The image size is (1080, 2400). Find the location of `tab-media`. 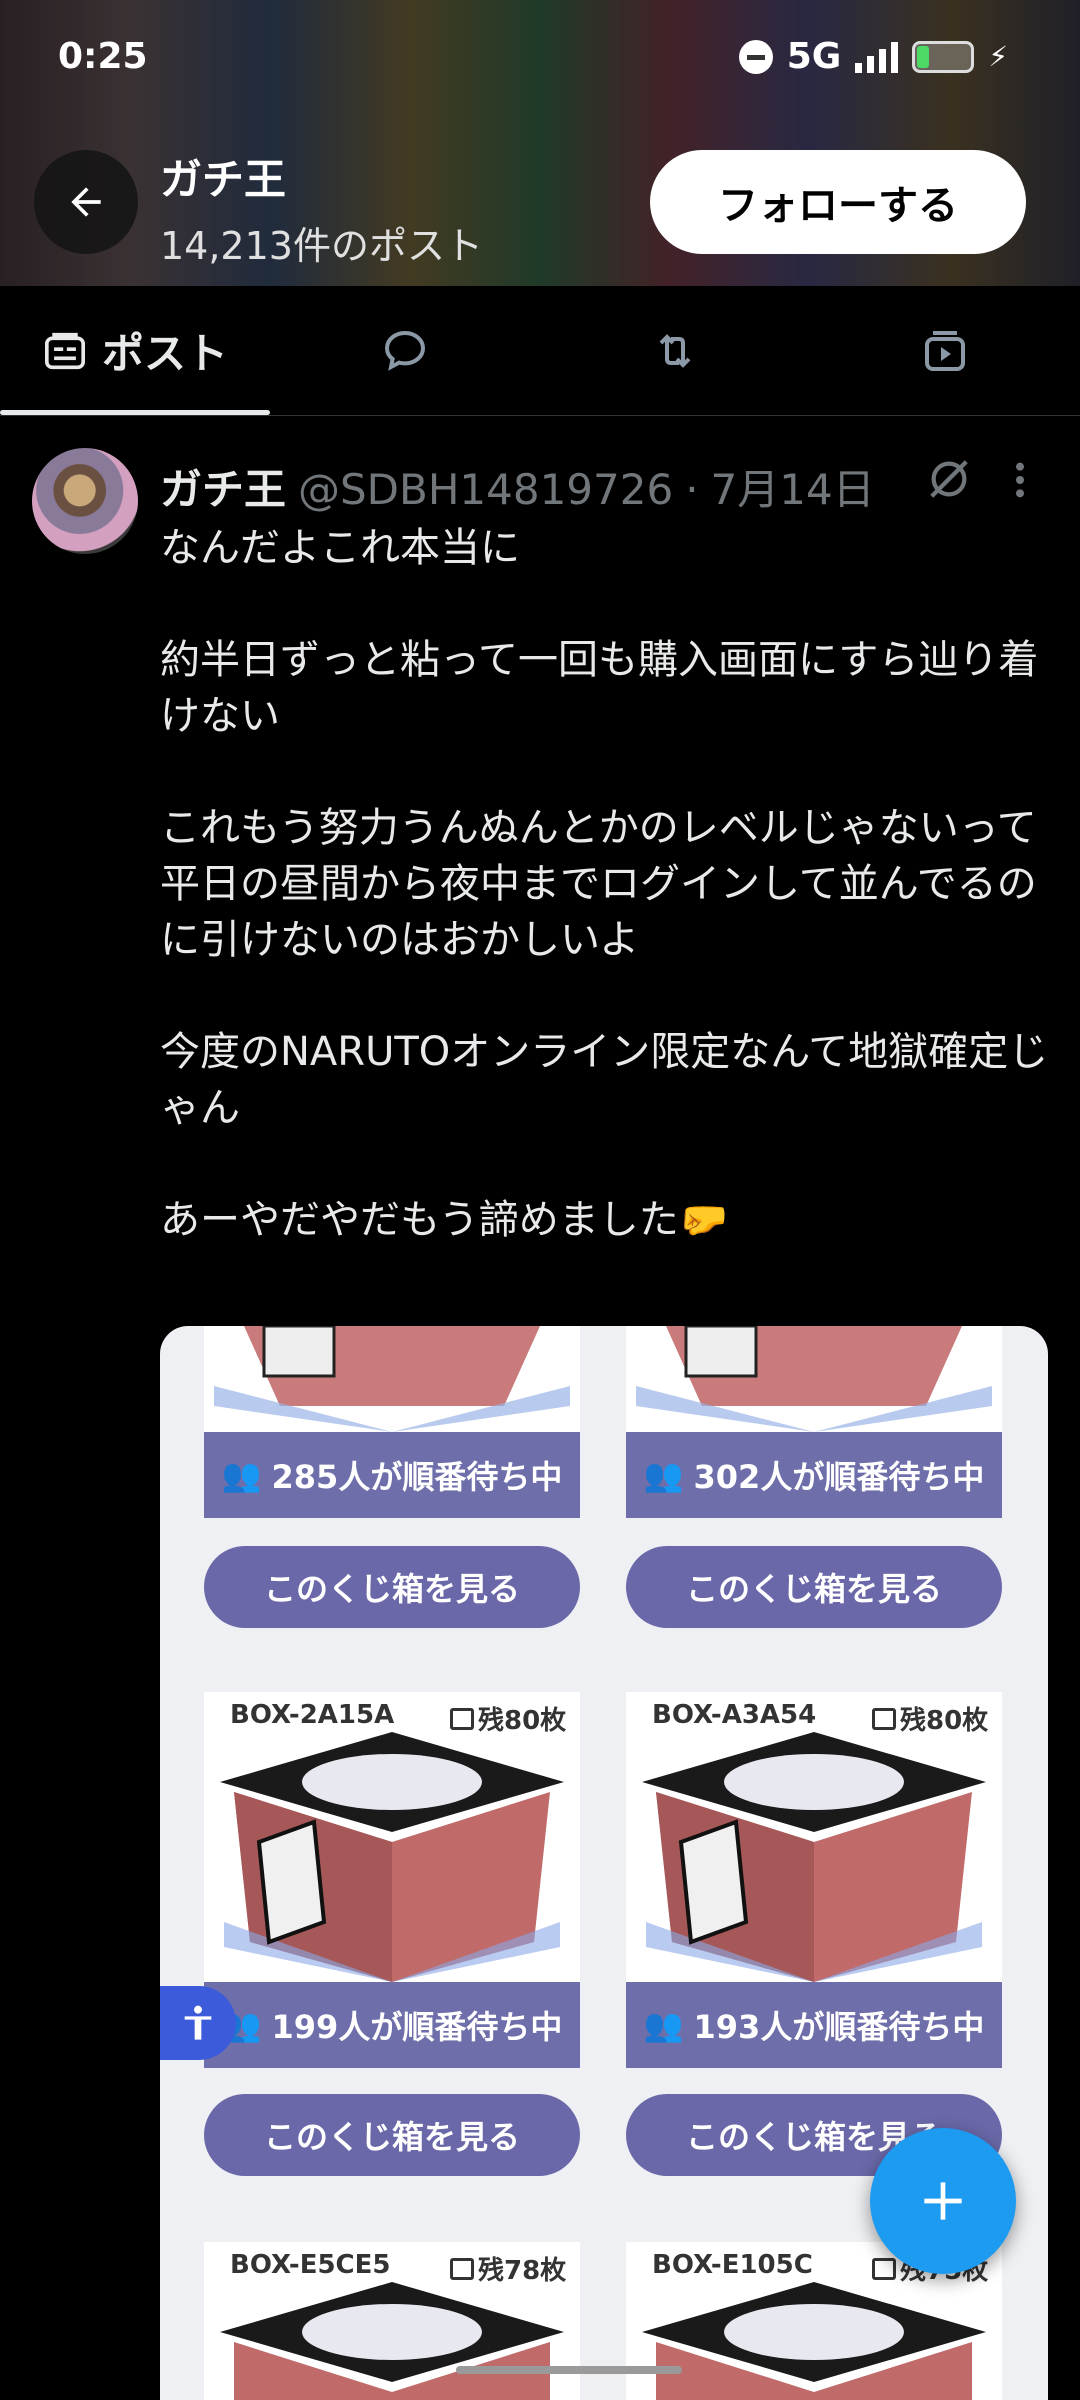

tab-media is located at coordinates (945, 350).